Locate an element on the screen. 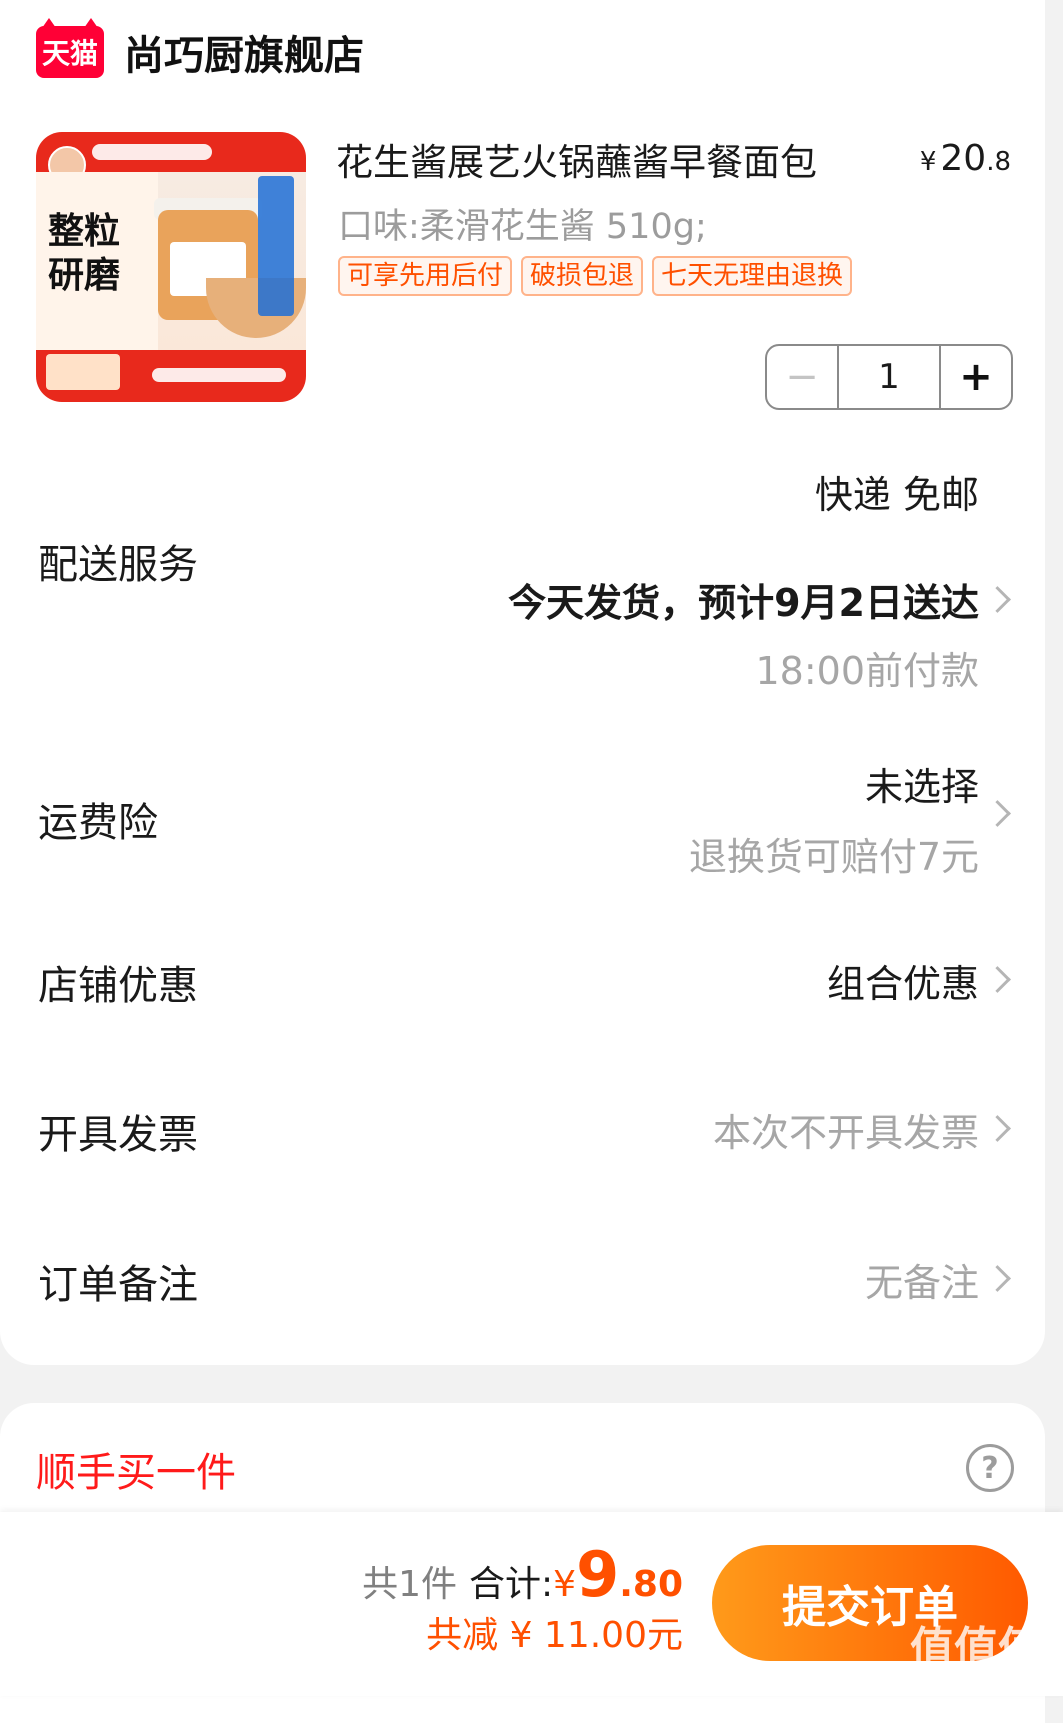  total-summary: 共1件 合计: ¥9.80 is located at coordinates (522, 1574).